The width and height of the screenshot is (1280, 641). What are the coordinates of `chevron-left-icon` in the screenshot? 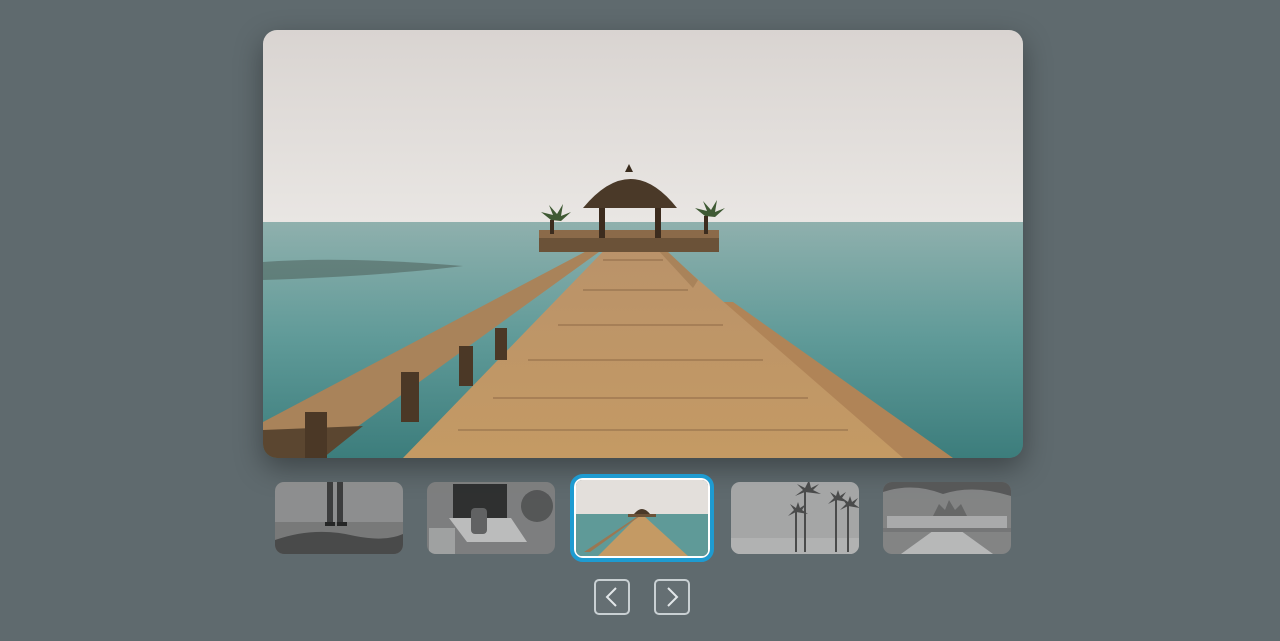 It's located at (611, 597).